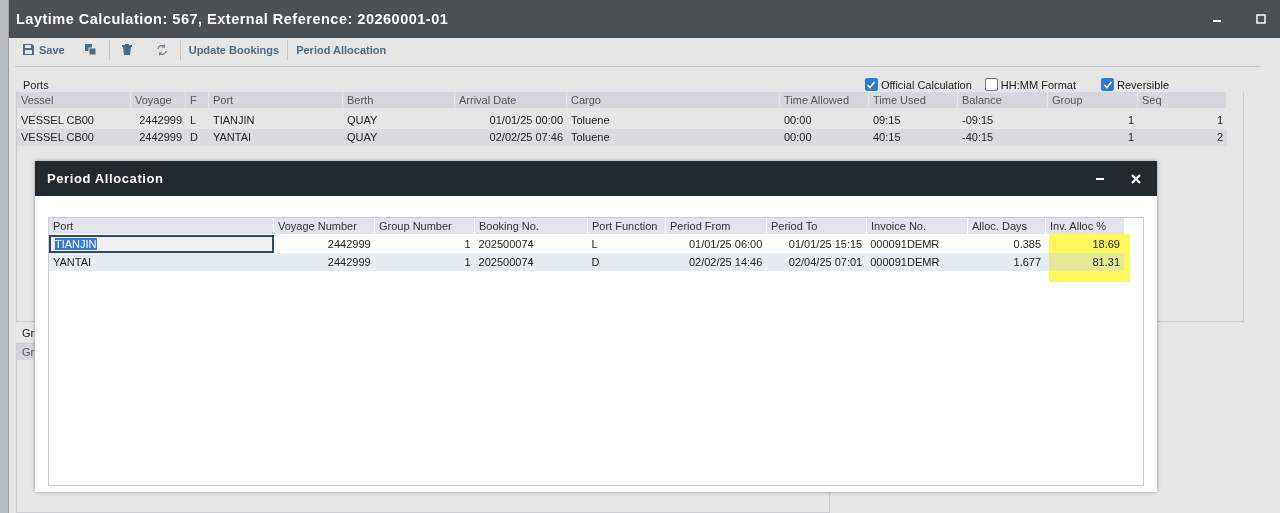 Image resolution: width=1280 pixels, height=513 pixels. What do you see at coordinates (341, 49) in the screenshot?
I see `toolbar-button: Period Allocation` at bounding box center [341, 49].